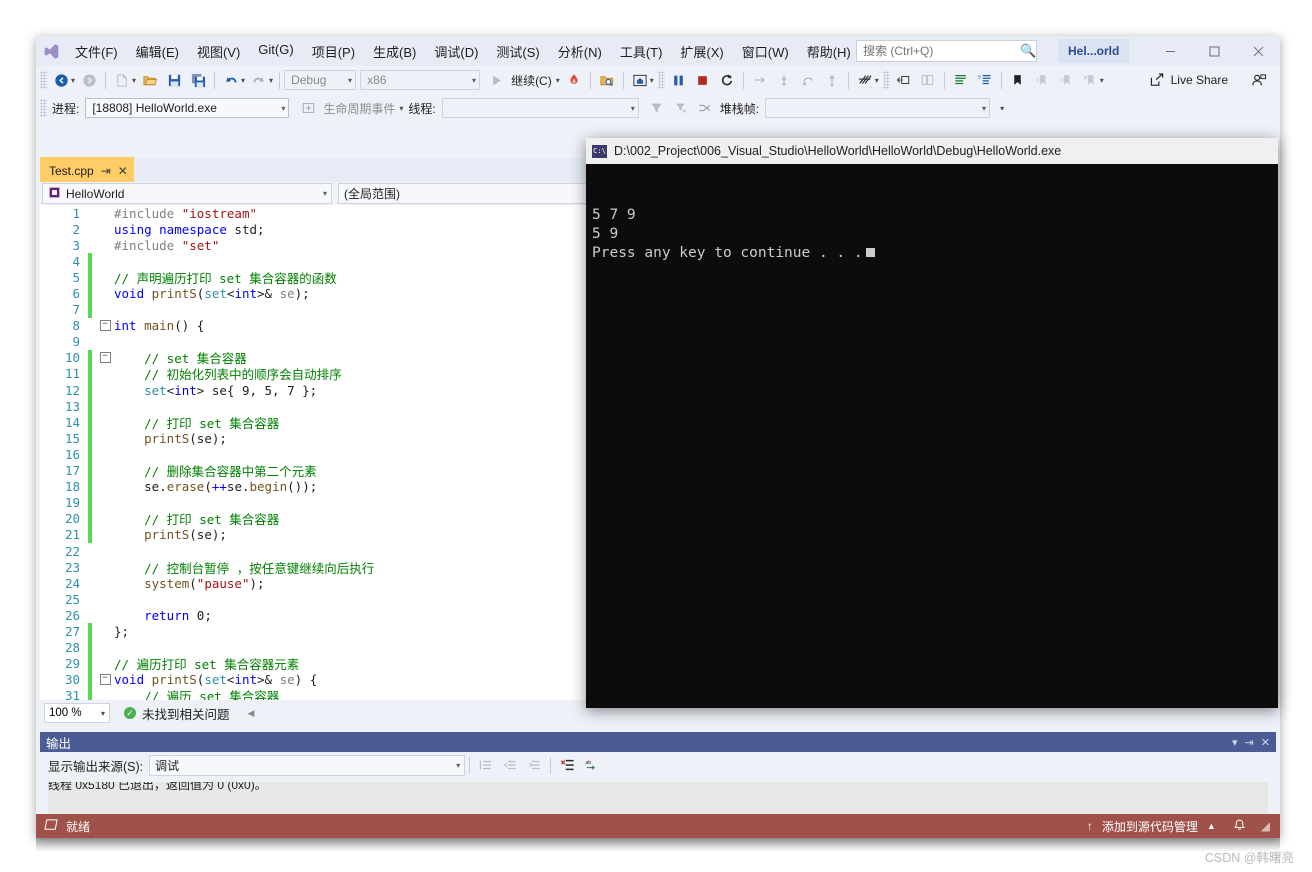 This screenshot has height=872, width=1312. I want to click on search-input, so click(940, 51).